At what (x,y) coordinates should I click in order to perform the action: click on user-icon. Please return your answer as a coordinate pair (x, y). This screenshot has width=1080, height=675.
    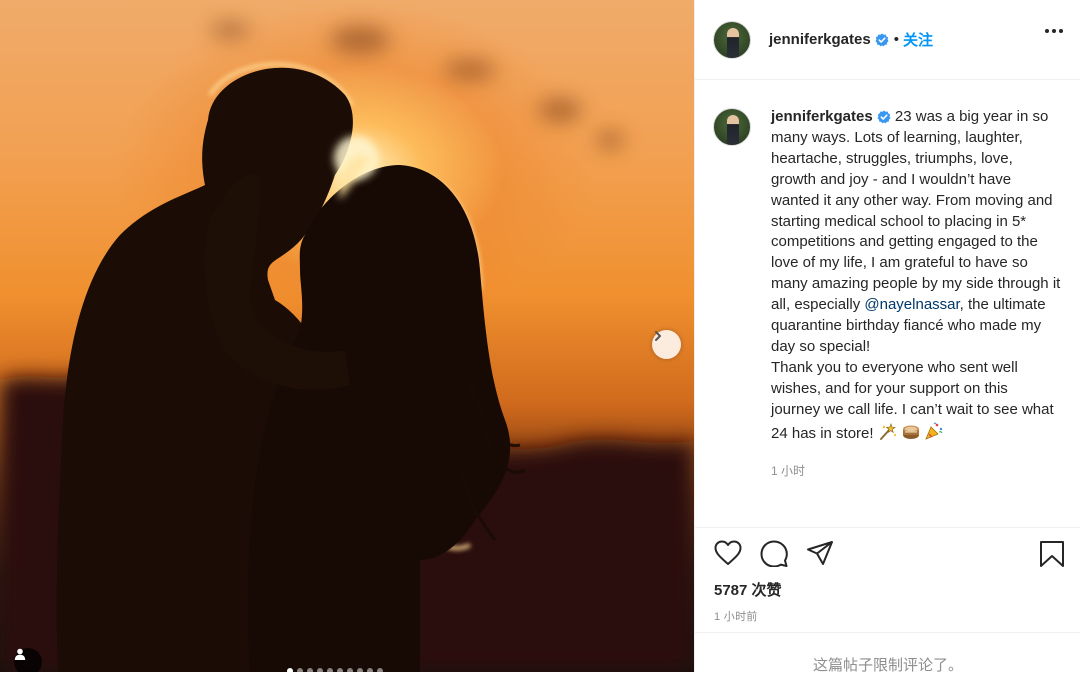
    Looking at the image, I should click on (20, 654).